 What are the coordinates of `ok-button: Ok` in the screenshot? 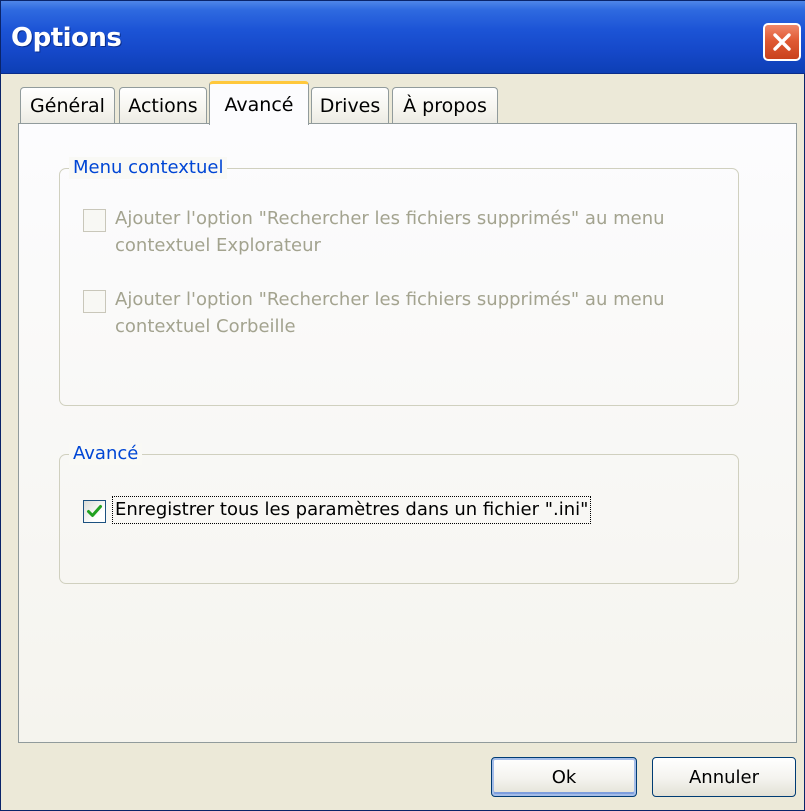 It's located at (564, 777).